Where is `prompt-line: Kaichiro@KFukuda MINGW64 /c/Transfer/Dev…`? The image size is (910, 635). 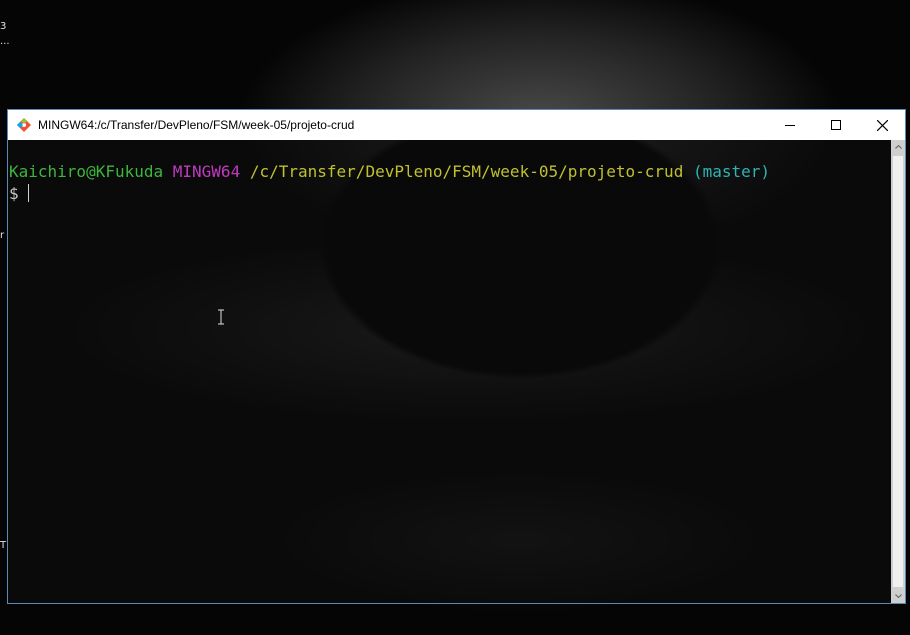 prompt-line: Kaichiro@KFukuda MINGW64 /c/Transfer/Dev… is located at coordinates (450, 172).